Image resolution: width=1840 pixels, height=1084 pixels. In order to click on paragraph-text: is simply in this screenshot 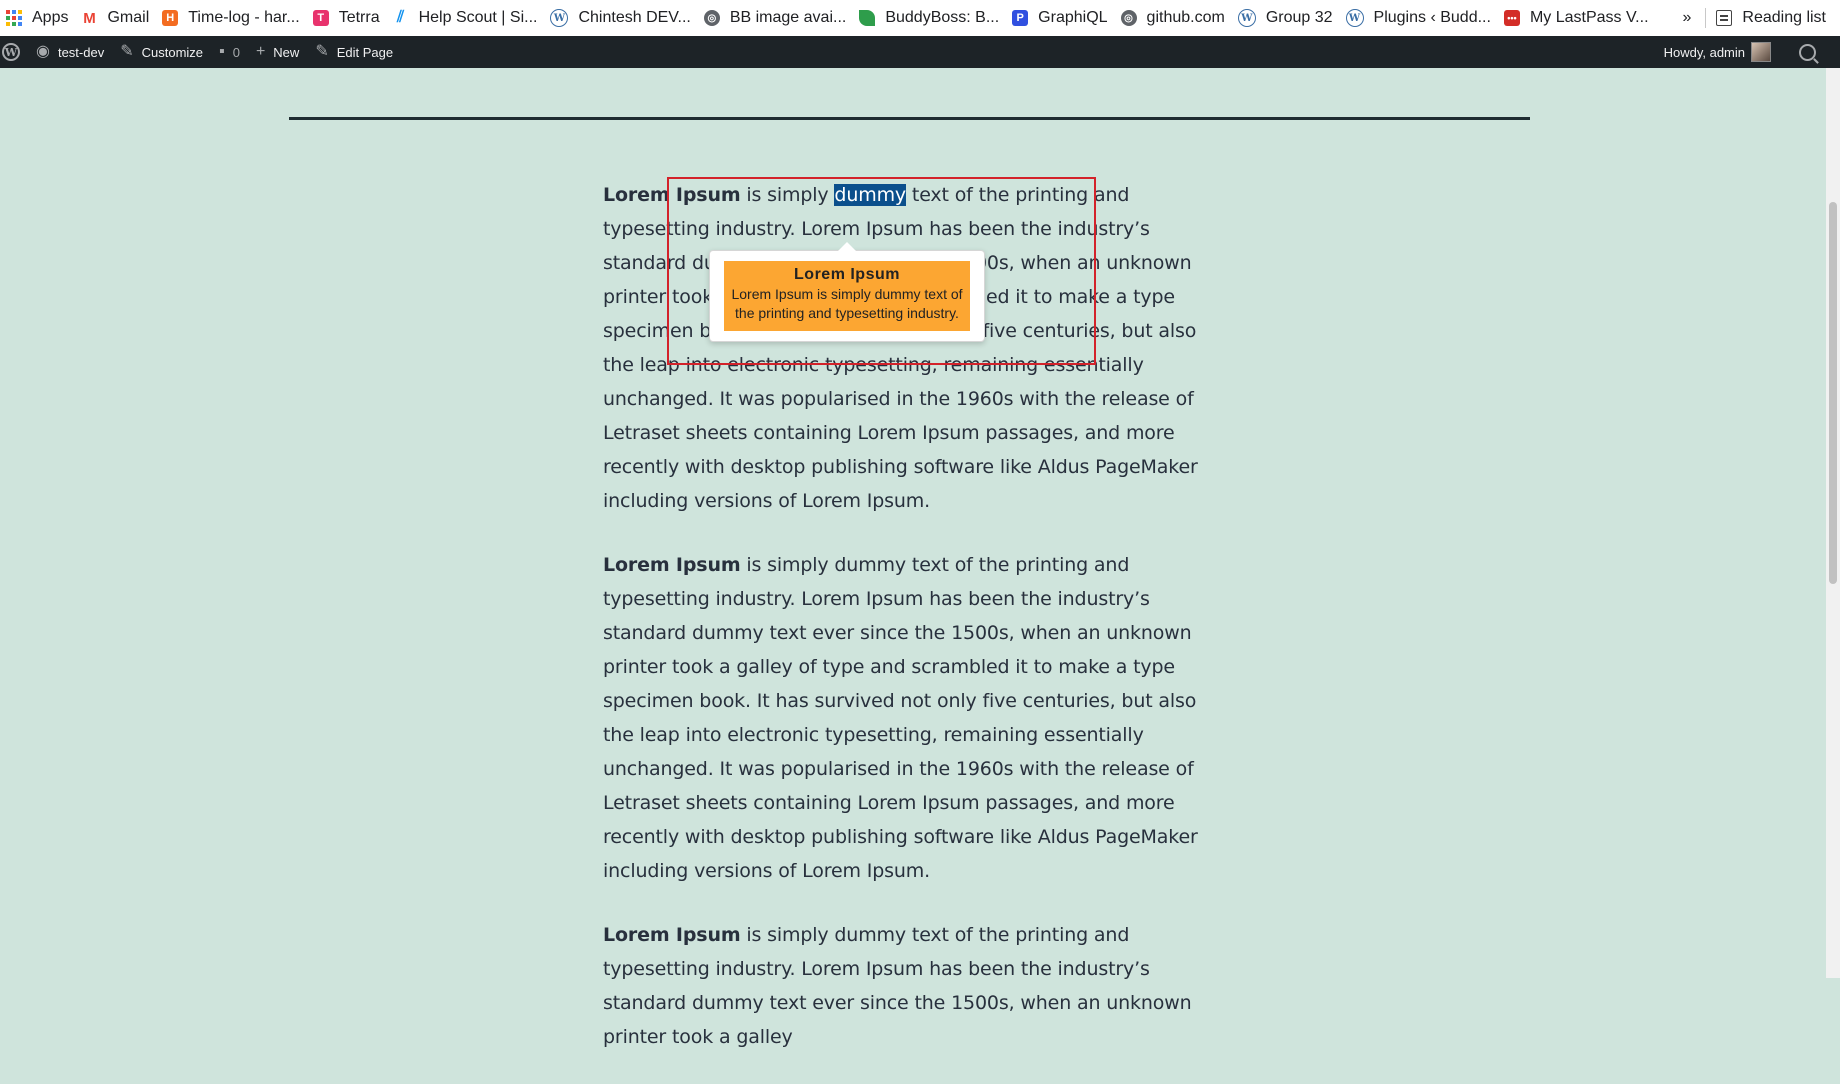, I will do `click(787, 195)`.